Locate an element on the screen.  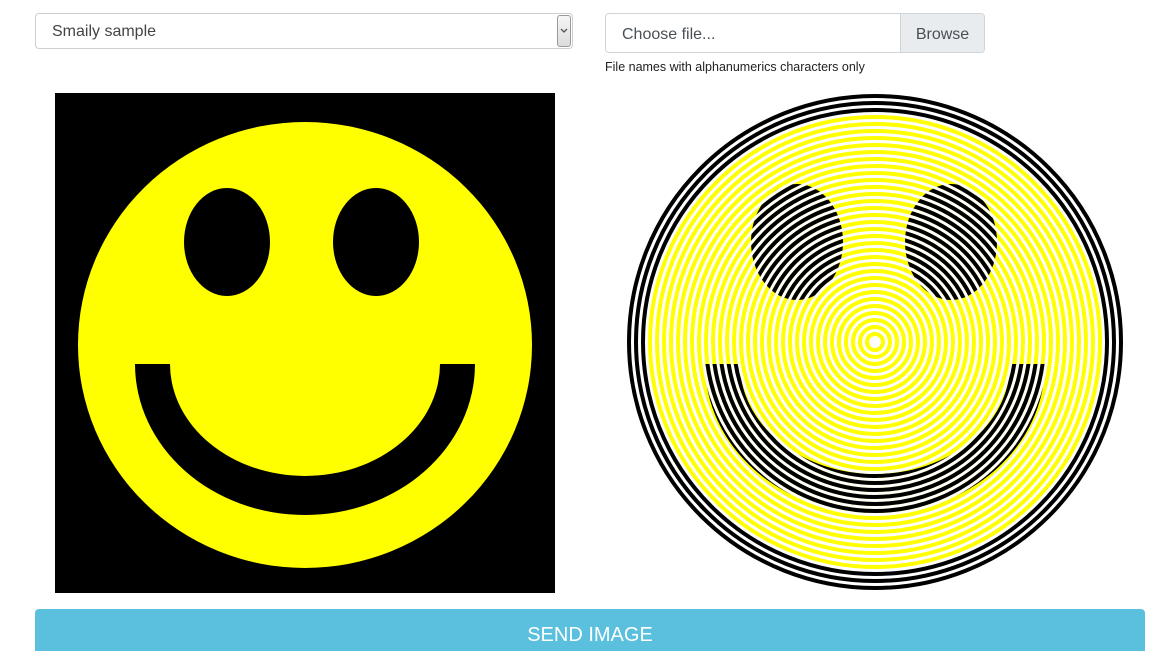
send-image-button: SEND IMAGE is located at coordinates (590, 630).